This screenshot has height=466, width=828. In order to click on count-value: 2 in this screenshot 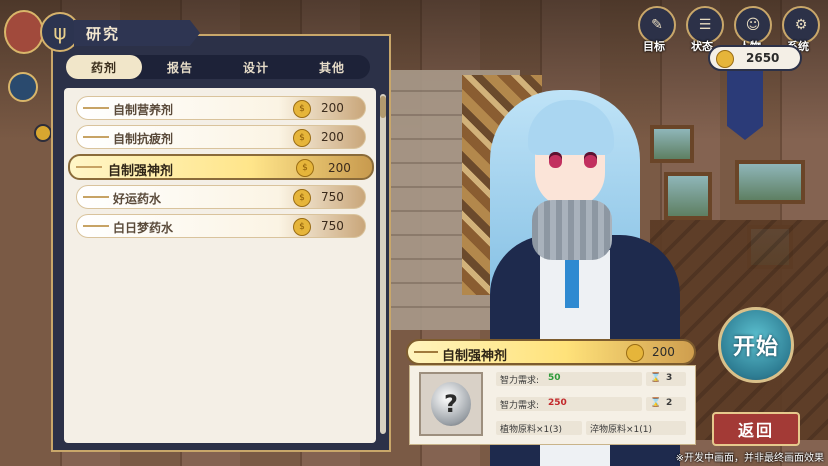, I will do `click(669, 403)`.